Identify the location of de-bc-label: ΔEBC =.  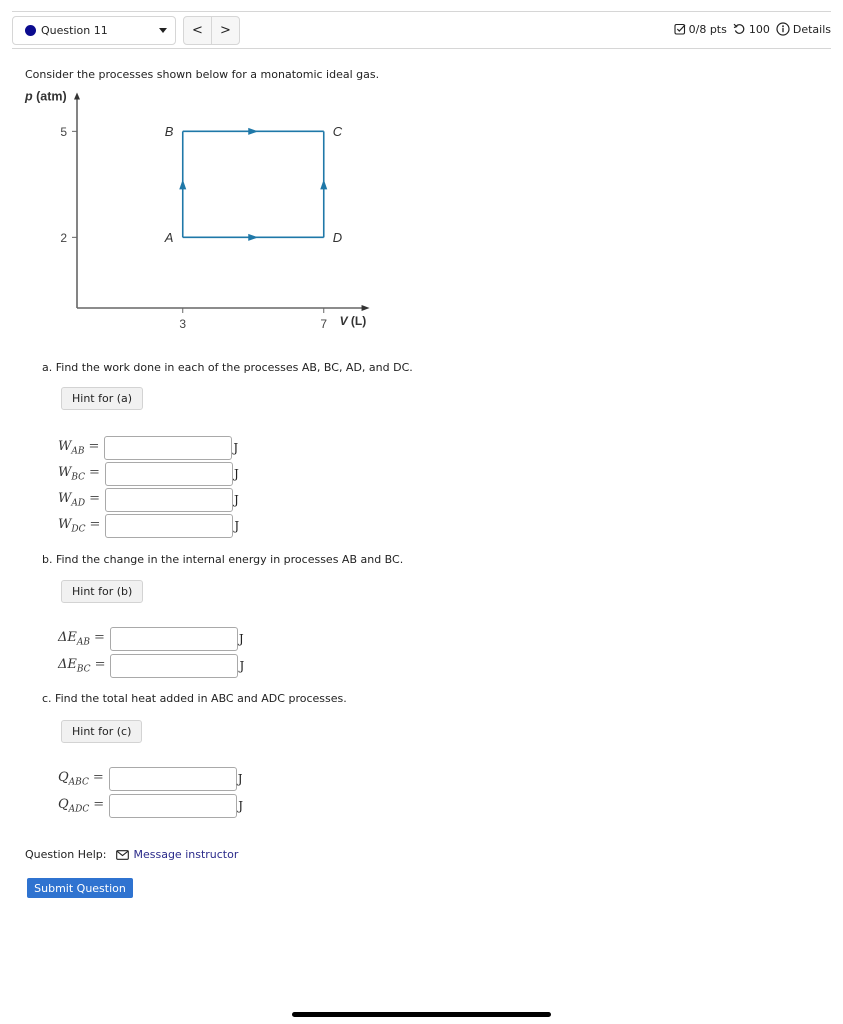
(82, 666).